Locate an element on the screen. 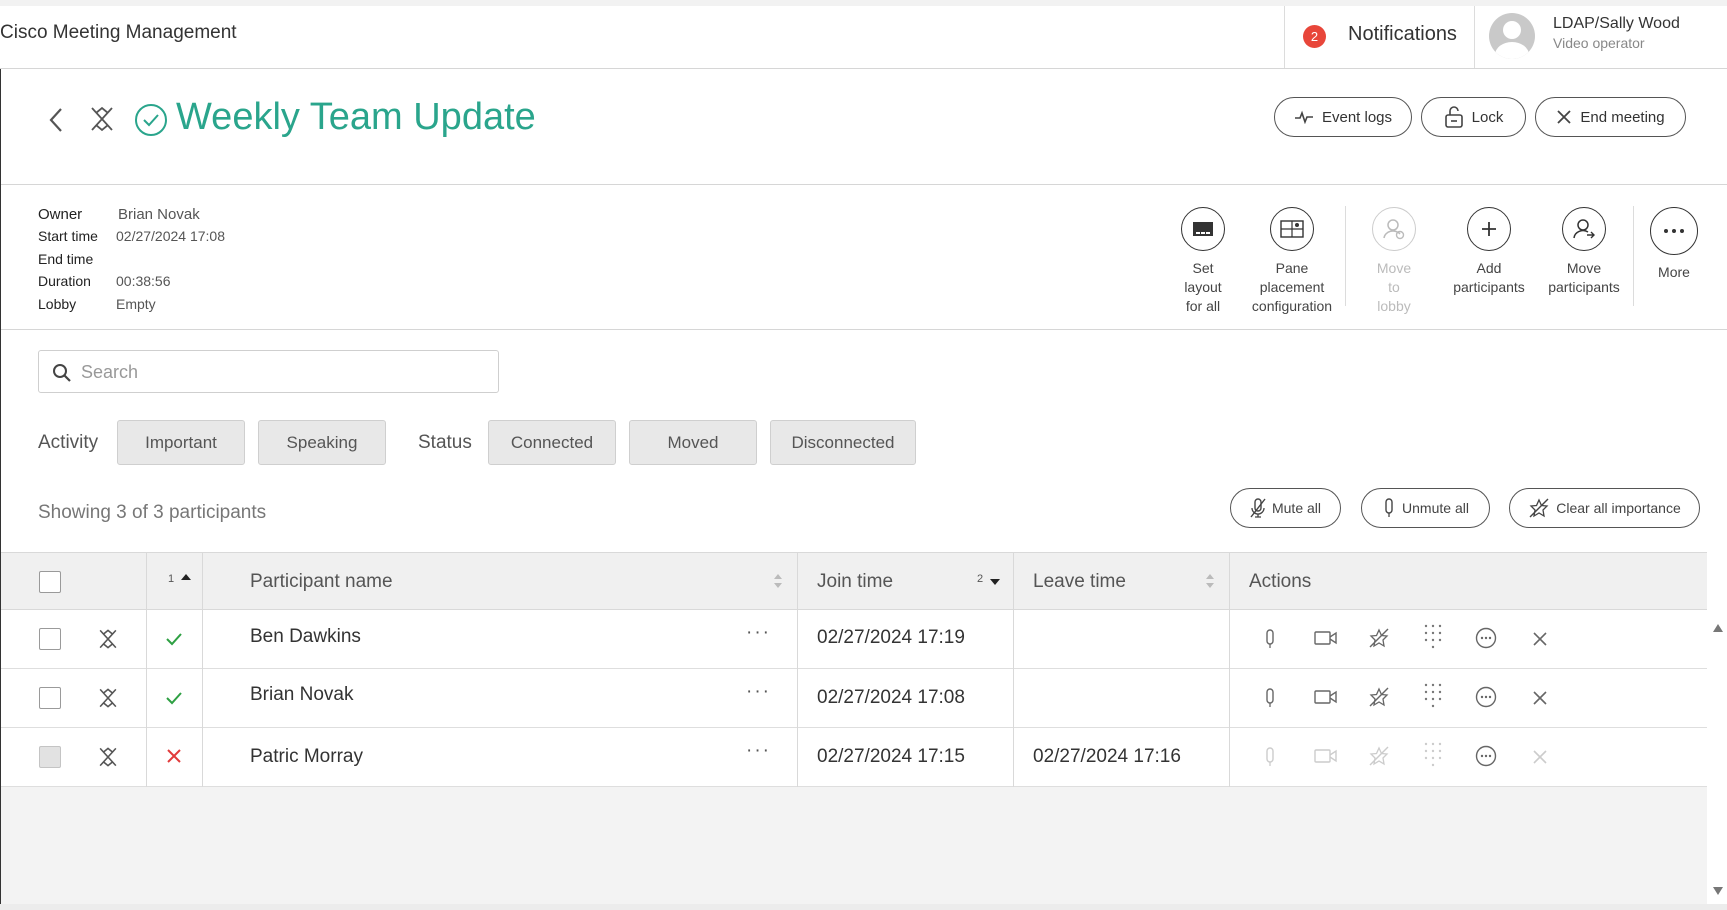 This screenshot has width=1727, height=910. participant-name: Patric Morray is located at coordinates (306, 757).